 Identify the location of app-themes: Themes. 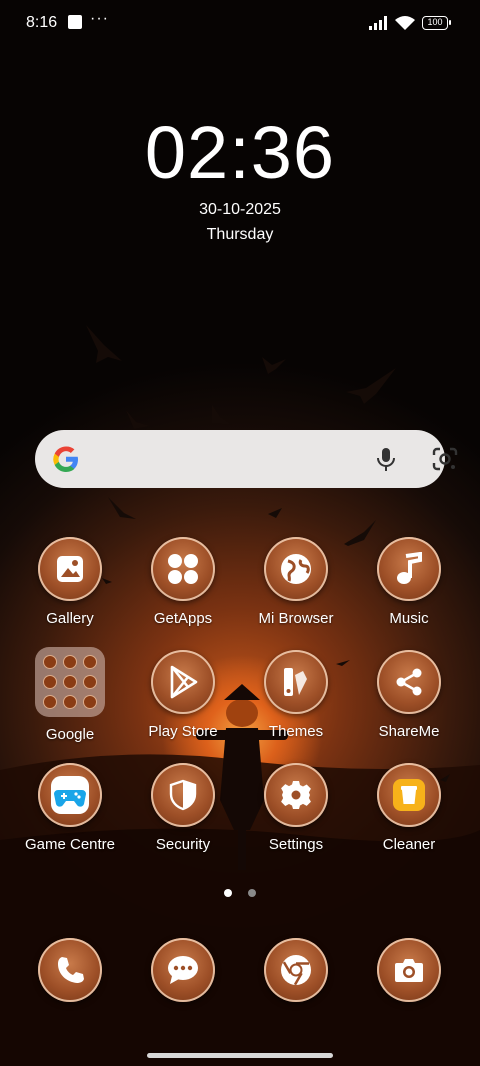
(296, 695).